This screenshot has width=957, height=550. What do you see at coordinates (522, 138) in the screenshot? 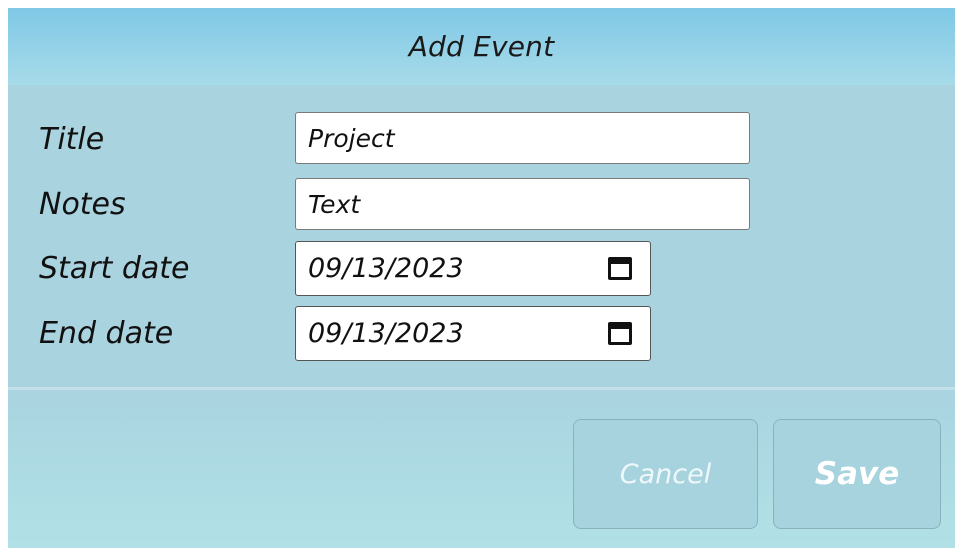
I see `title-input` at bounding box center [522, 138].